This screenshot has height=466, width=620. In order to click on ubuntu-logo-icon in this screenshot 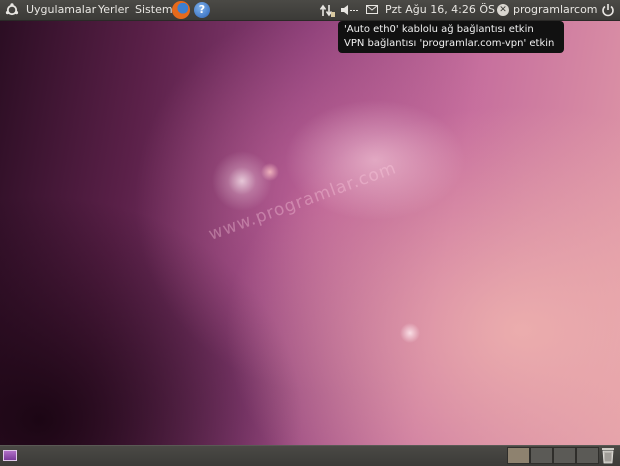, I will do `click(12, 10)`.